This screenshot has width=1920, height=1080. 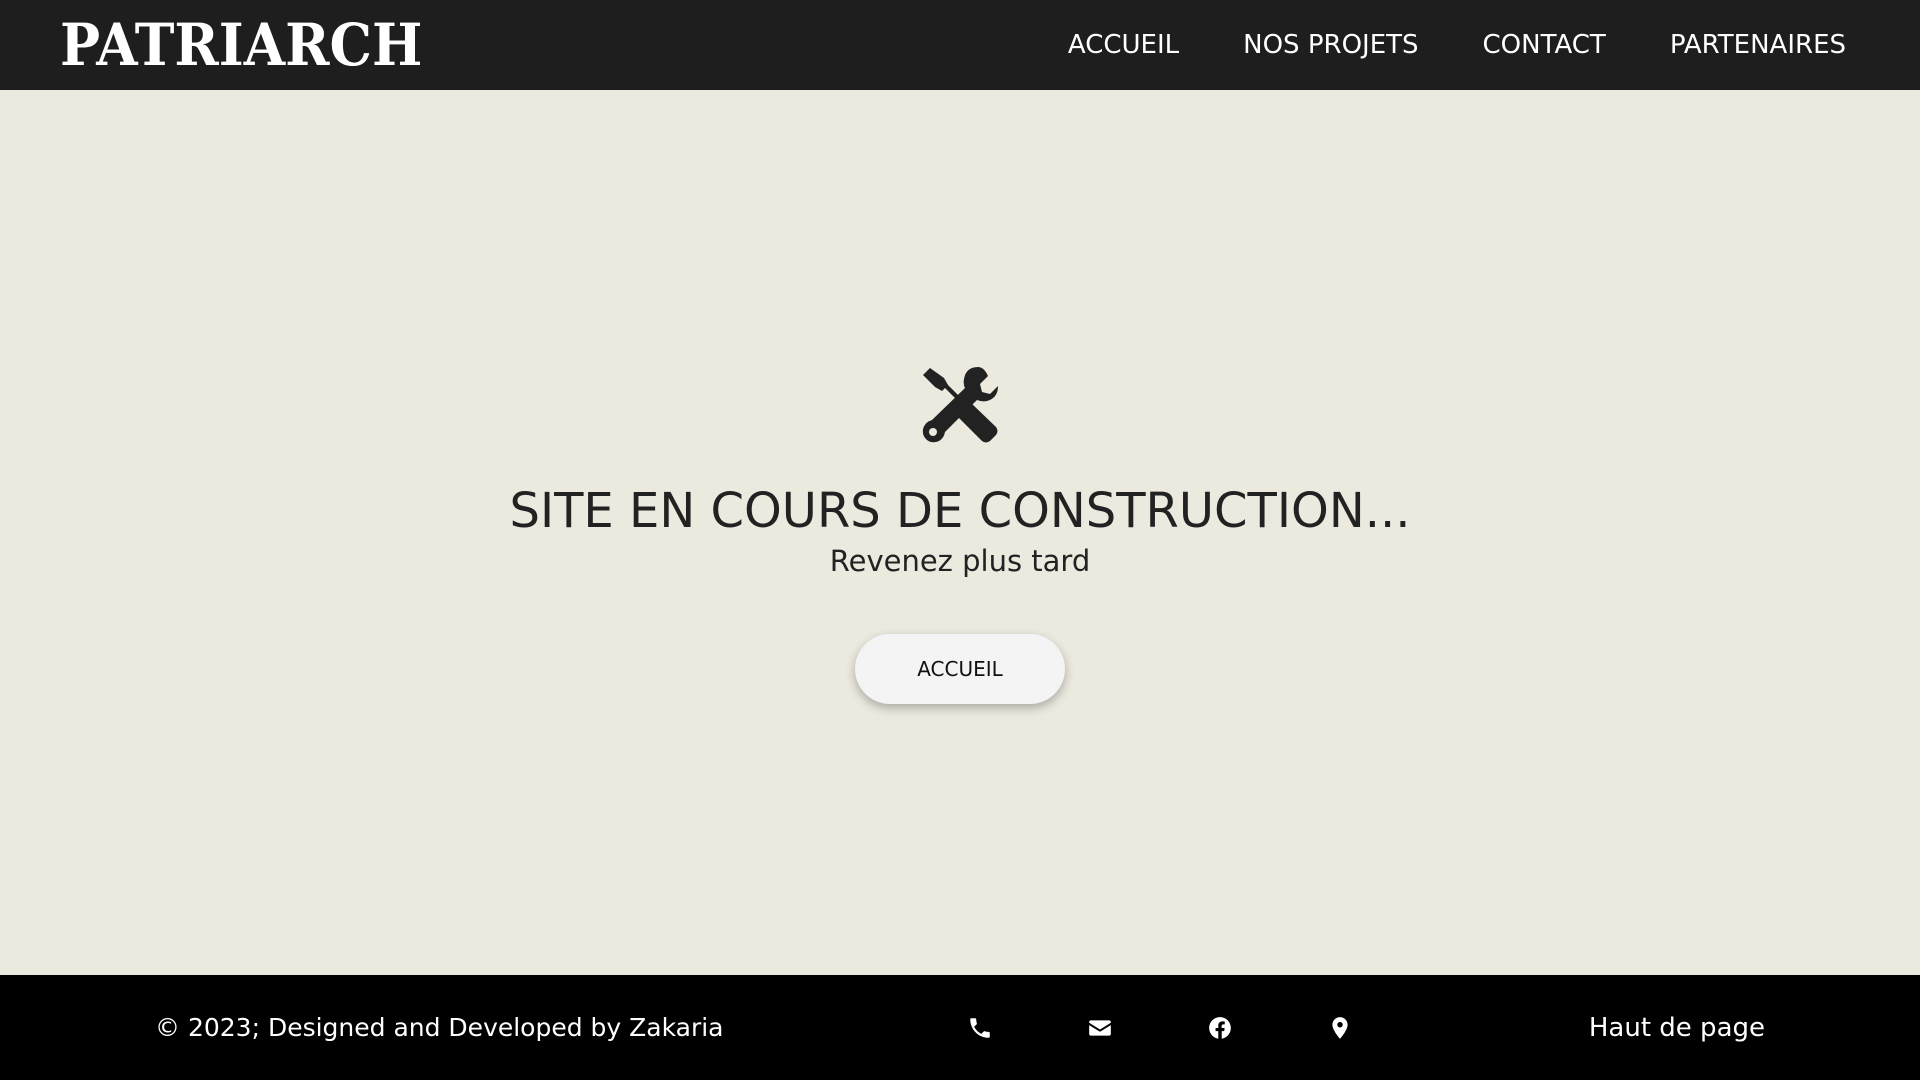 What do you see at coordinates (241, 45) in the screenshot?
I see `brand-logo: PATRIARCH` at bounding box center [241, 45].